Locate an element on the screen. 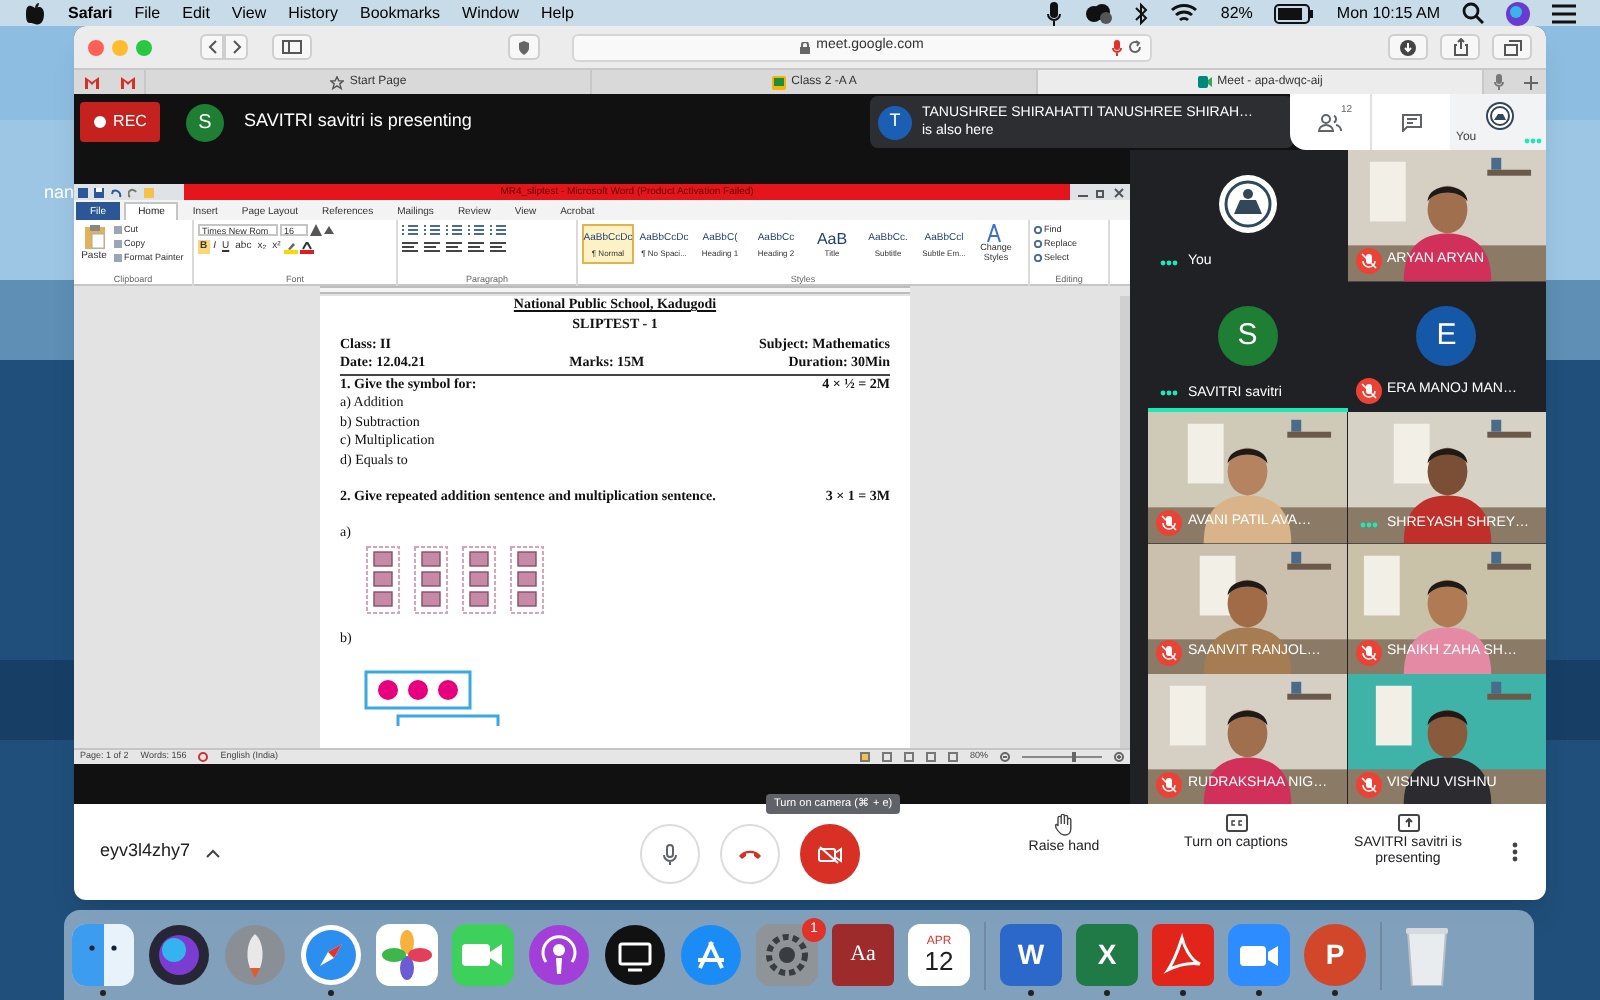 Image resolution: width=1600 pixels, height=1000 pixels. phone-icon is located at coordinates (750, 854).